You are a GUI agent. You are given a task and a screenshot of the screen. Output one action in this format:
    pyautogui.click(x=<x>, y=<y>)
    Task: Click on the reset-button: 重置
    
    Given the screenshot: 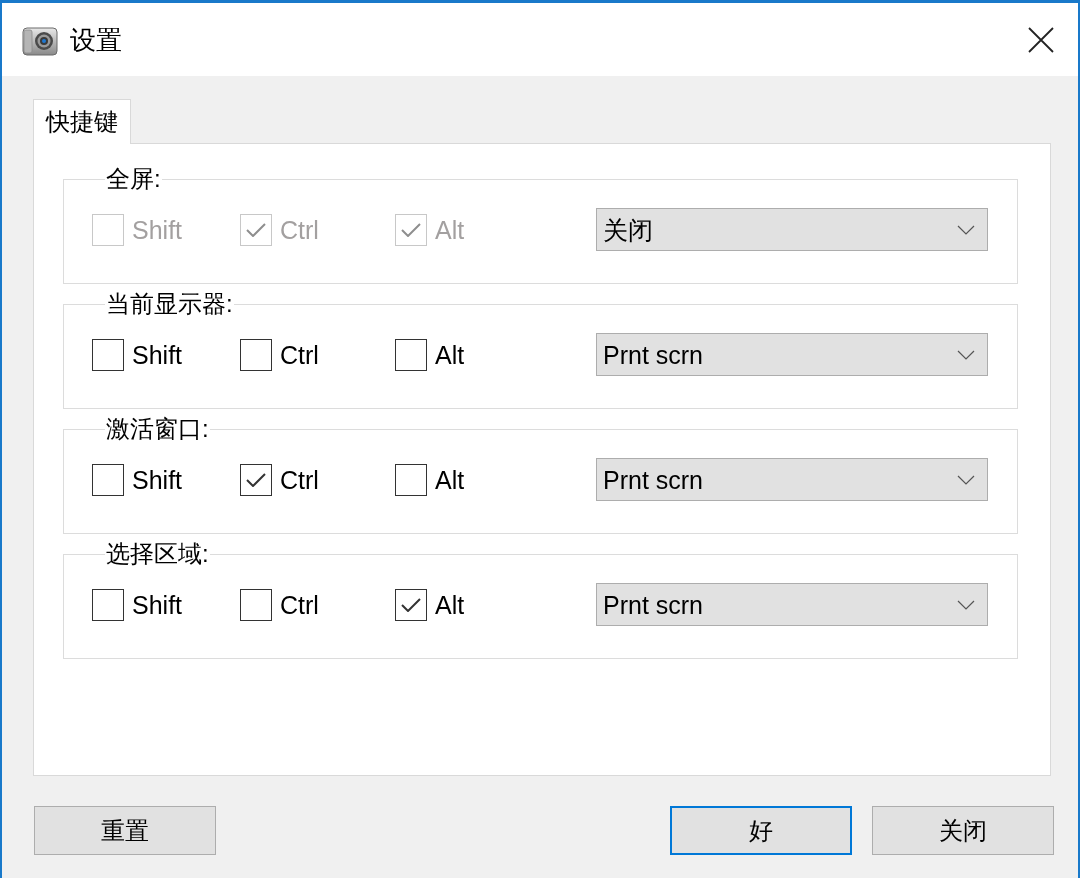 What is the action you would take?
    pyautogui.click(x=125, y=830)
    